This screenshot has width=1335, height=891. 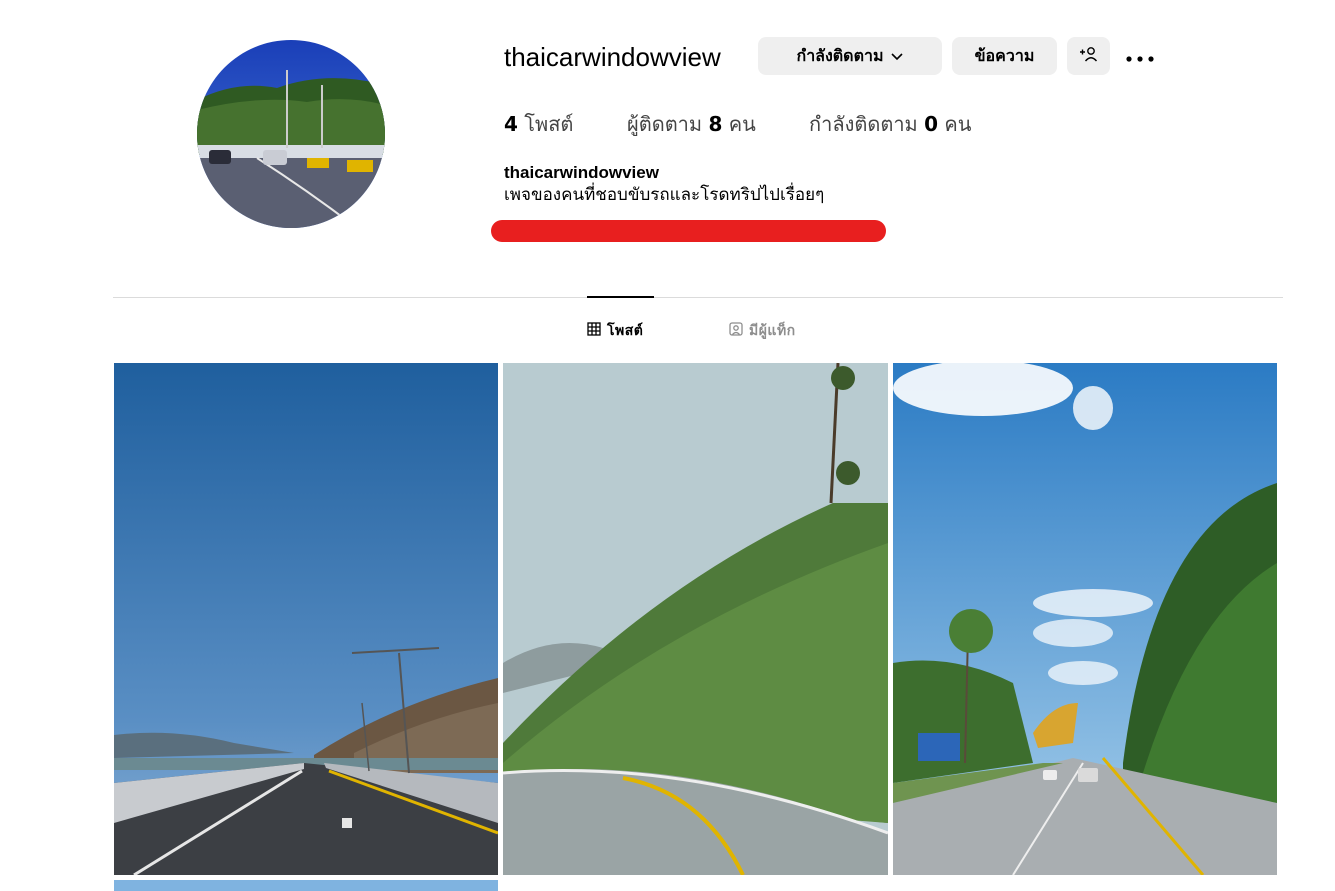 I want to click on profile-username: thaicarwindowview, so click(x=612, y=57).